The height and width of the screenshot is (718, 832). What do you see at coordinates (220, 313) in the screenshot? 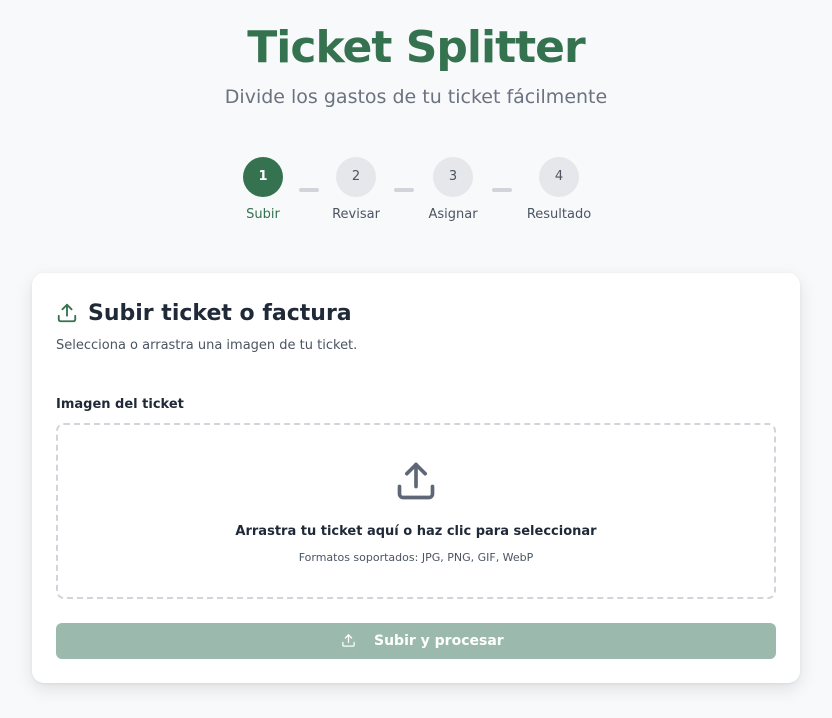
I see `card-title: Subir ticket o factura` at bounding box center [220, 313].